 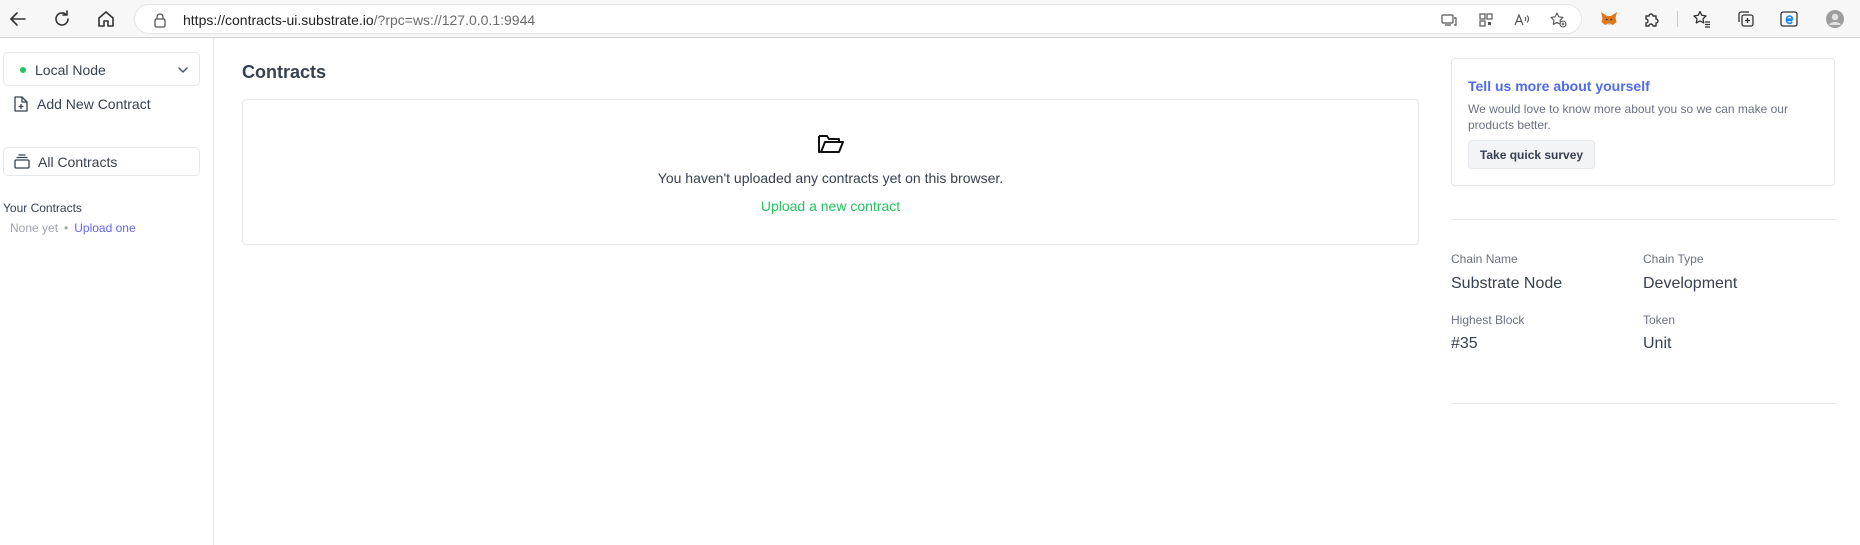 I want to click on upload-one-link: Upload one, so click(x=104, y=228).